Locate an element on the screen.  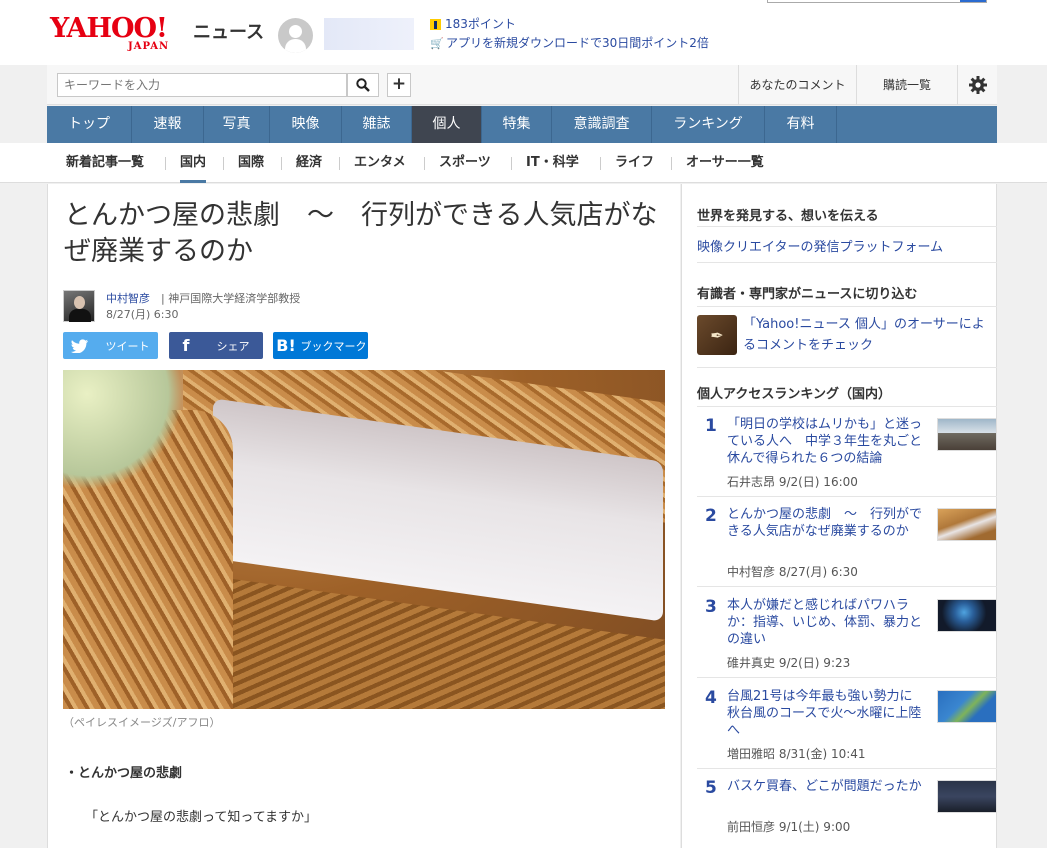
subnav-entertainment: エンタメ is located at coordinates (380, 163).